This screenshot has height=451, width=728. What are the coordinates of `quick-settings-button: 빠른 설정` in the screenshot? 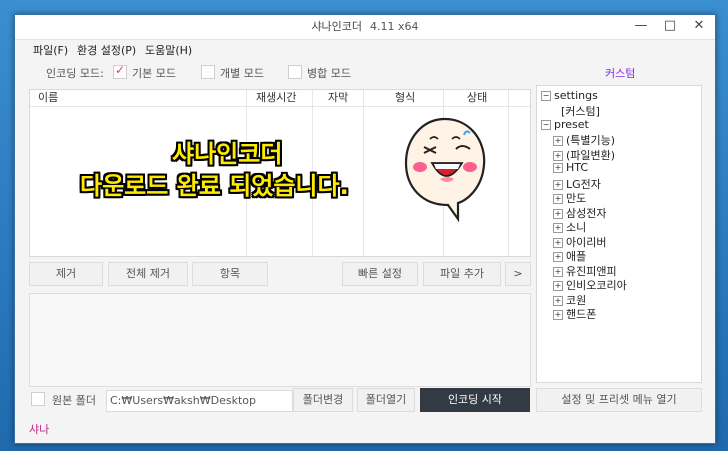 It's located at (380, 274).